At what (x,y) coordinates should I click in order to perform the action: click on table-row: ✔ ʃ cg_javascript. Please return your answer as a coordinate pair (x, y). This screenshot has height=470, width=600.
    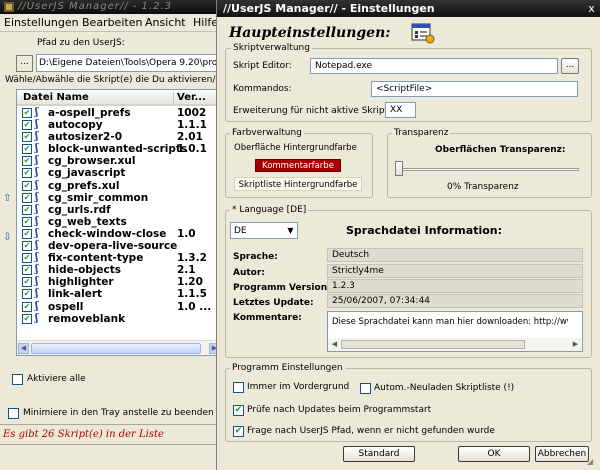
    Looking at the image, I should click on (120, 173).